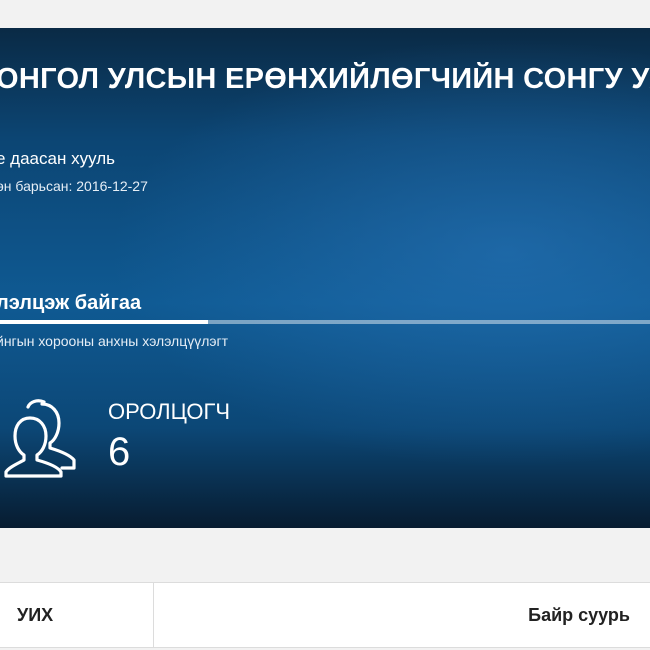 The height and width of the screenshot is (650, 650). Describe the element at coordinates (579, 615) in the screenshot. I see `column-header-position: Байр суурь` at that location.